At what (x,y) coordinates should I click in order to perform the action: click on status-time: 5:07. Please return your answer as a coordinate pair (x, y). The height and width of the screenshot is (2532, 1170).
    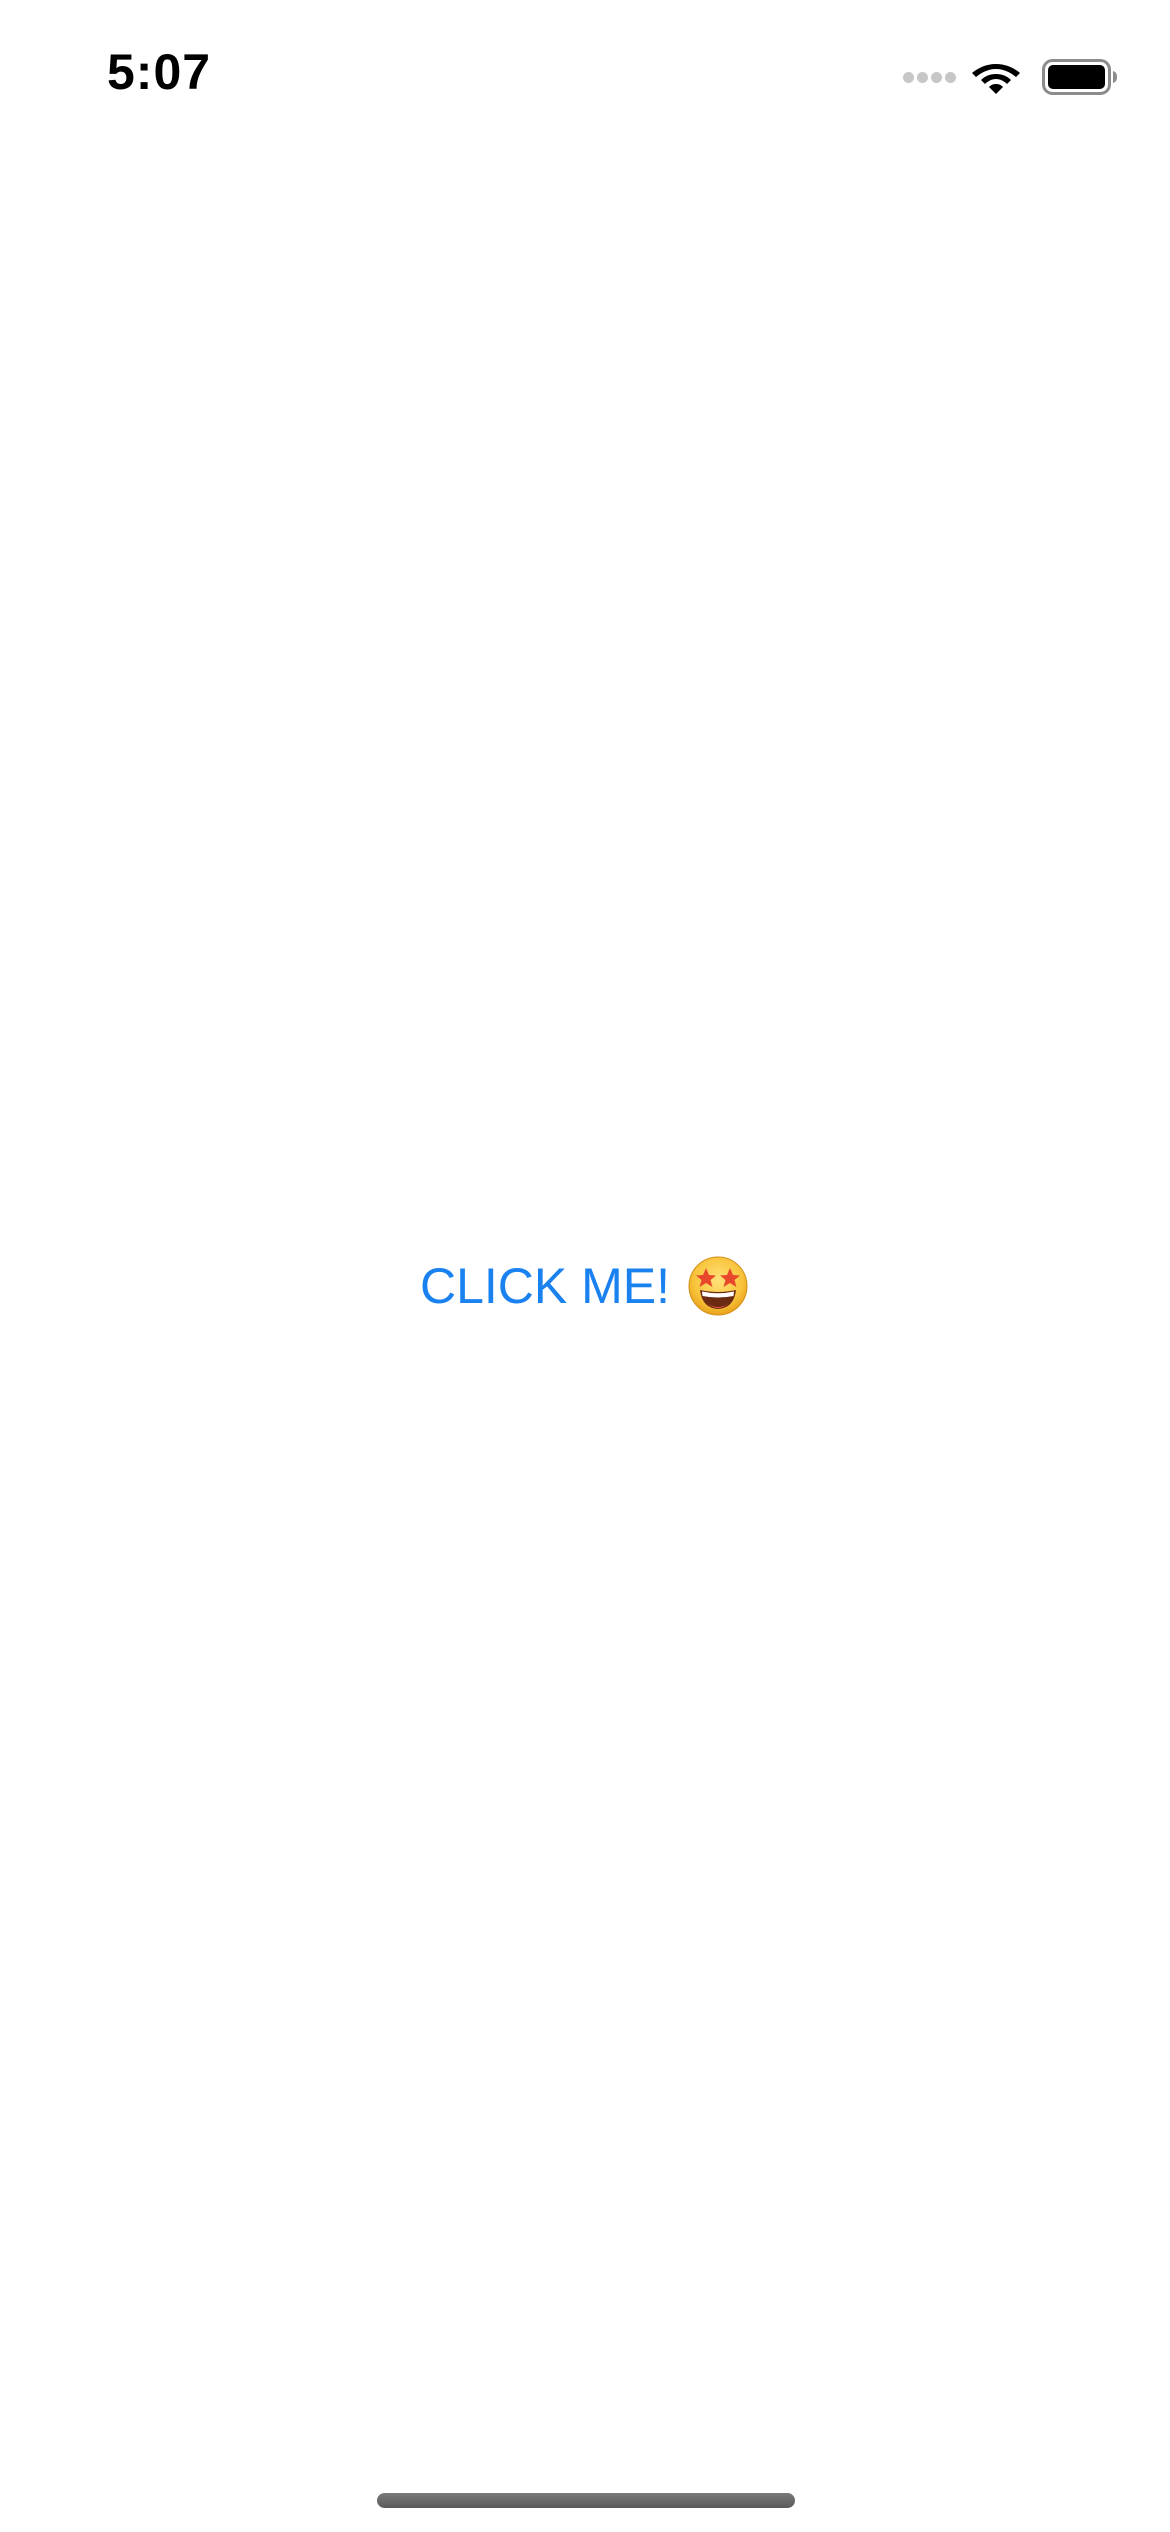
    Looking at the image, I should click on (159, 72).